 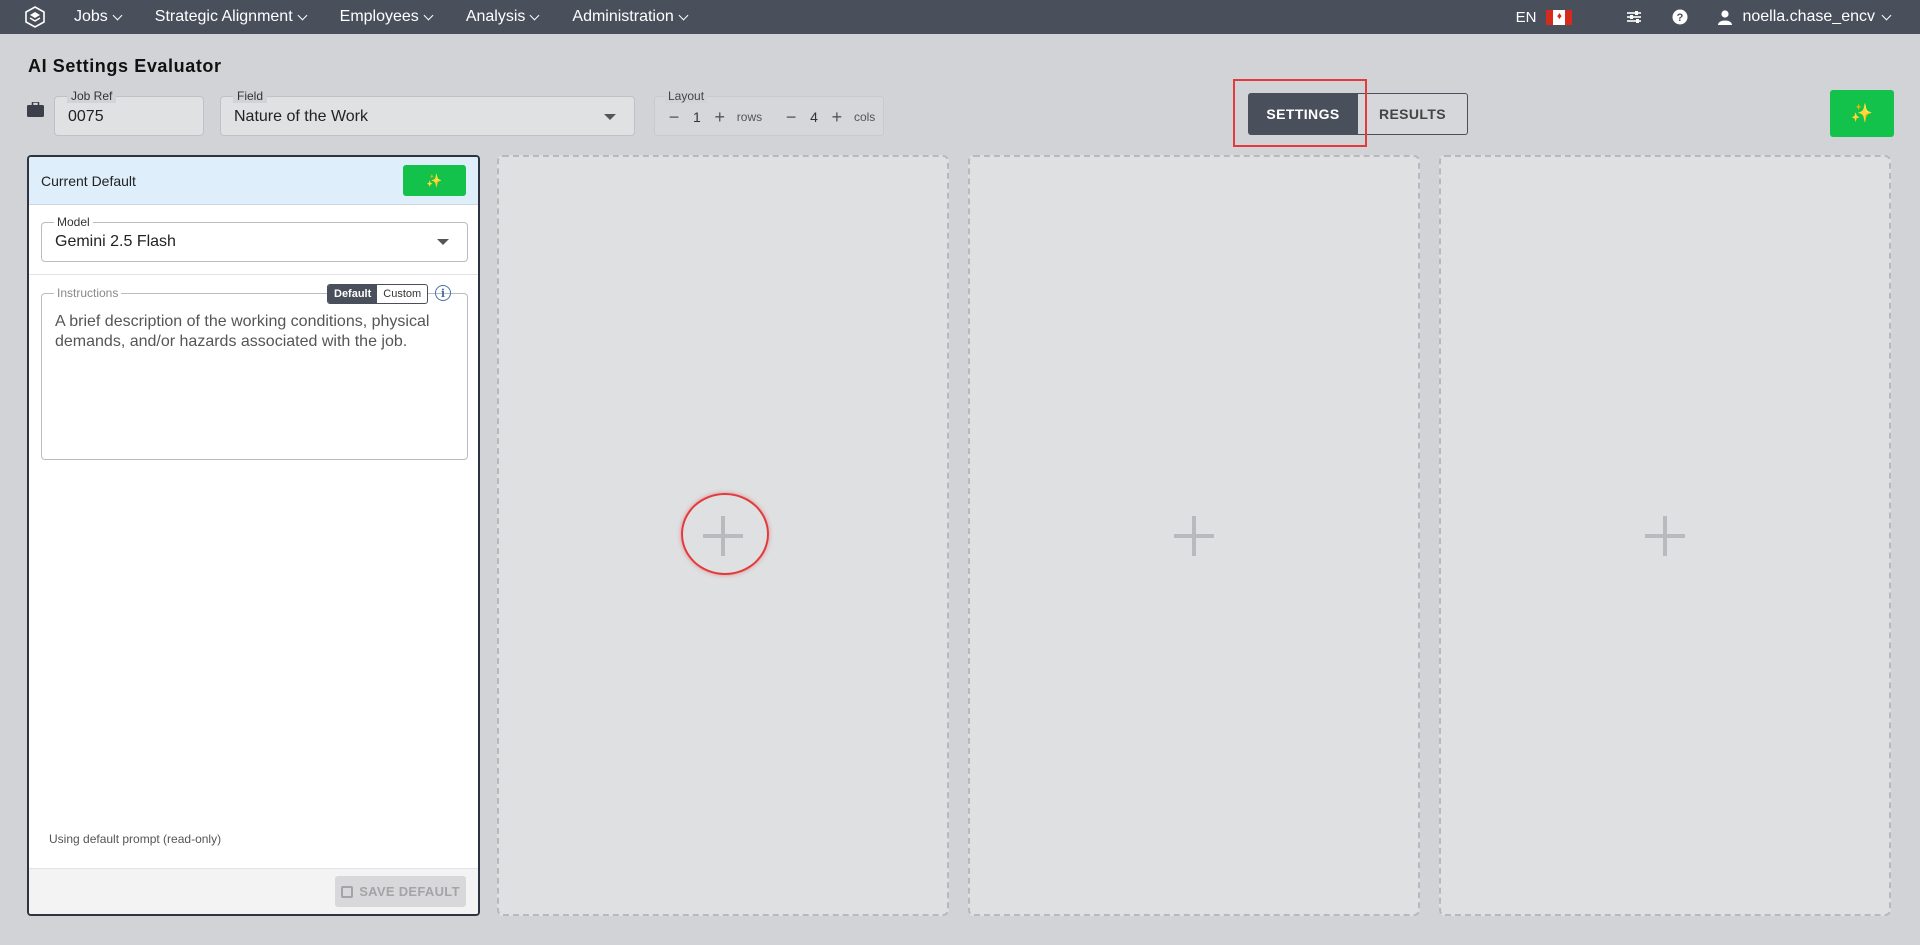 What do you see at coordinates (402, 294) in the screenshot?
I see `toggle-custom: Custom` at bounding box center [402, 294].